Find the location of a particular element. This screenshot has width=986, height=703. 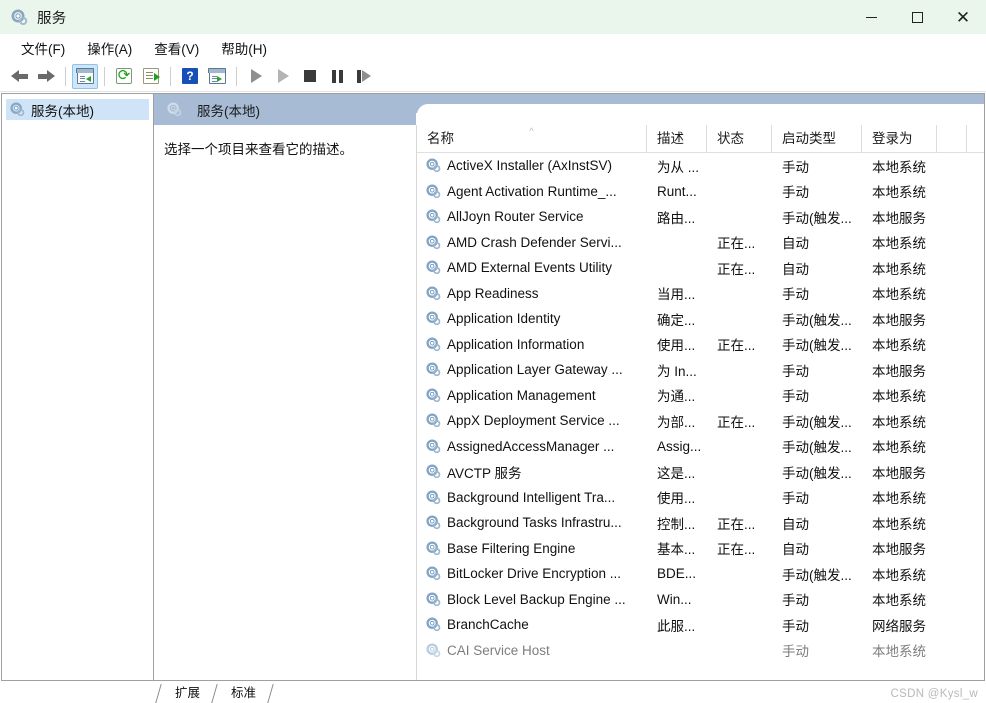

forward-arrow-icon is located at coordinates (46, 76).